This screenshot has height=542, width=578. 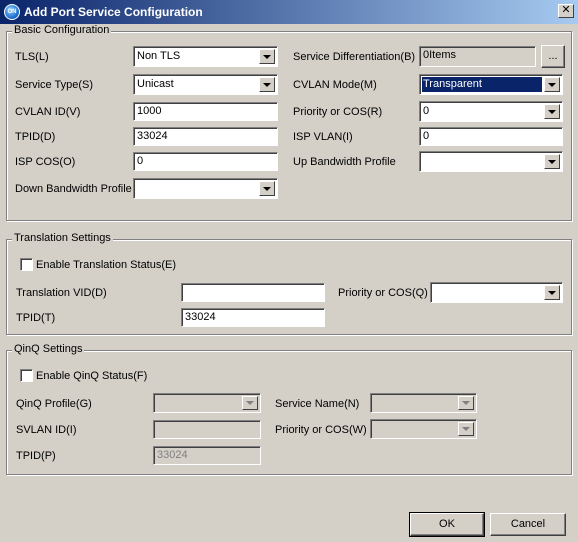 I want to click on qinq-tpid-input: 33024, so click(x=207, y=455).